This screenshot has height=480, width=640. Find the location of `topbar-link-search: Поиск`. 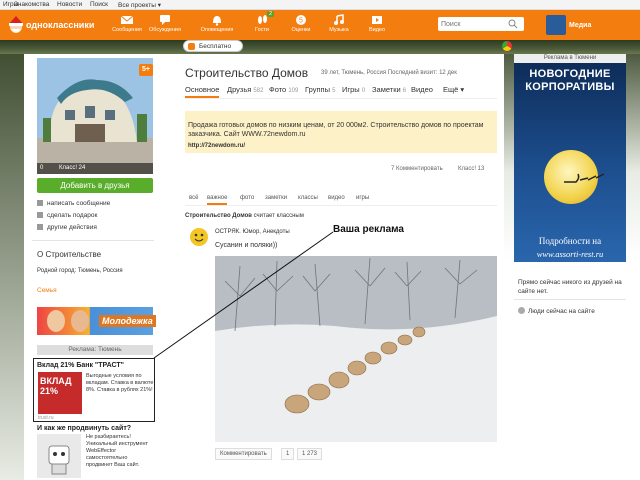

topbar-link-search: Поиск is located at coordinates (99, 4).